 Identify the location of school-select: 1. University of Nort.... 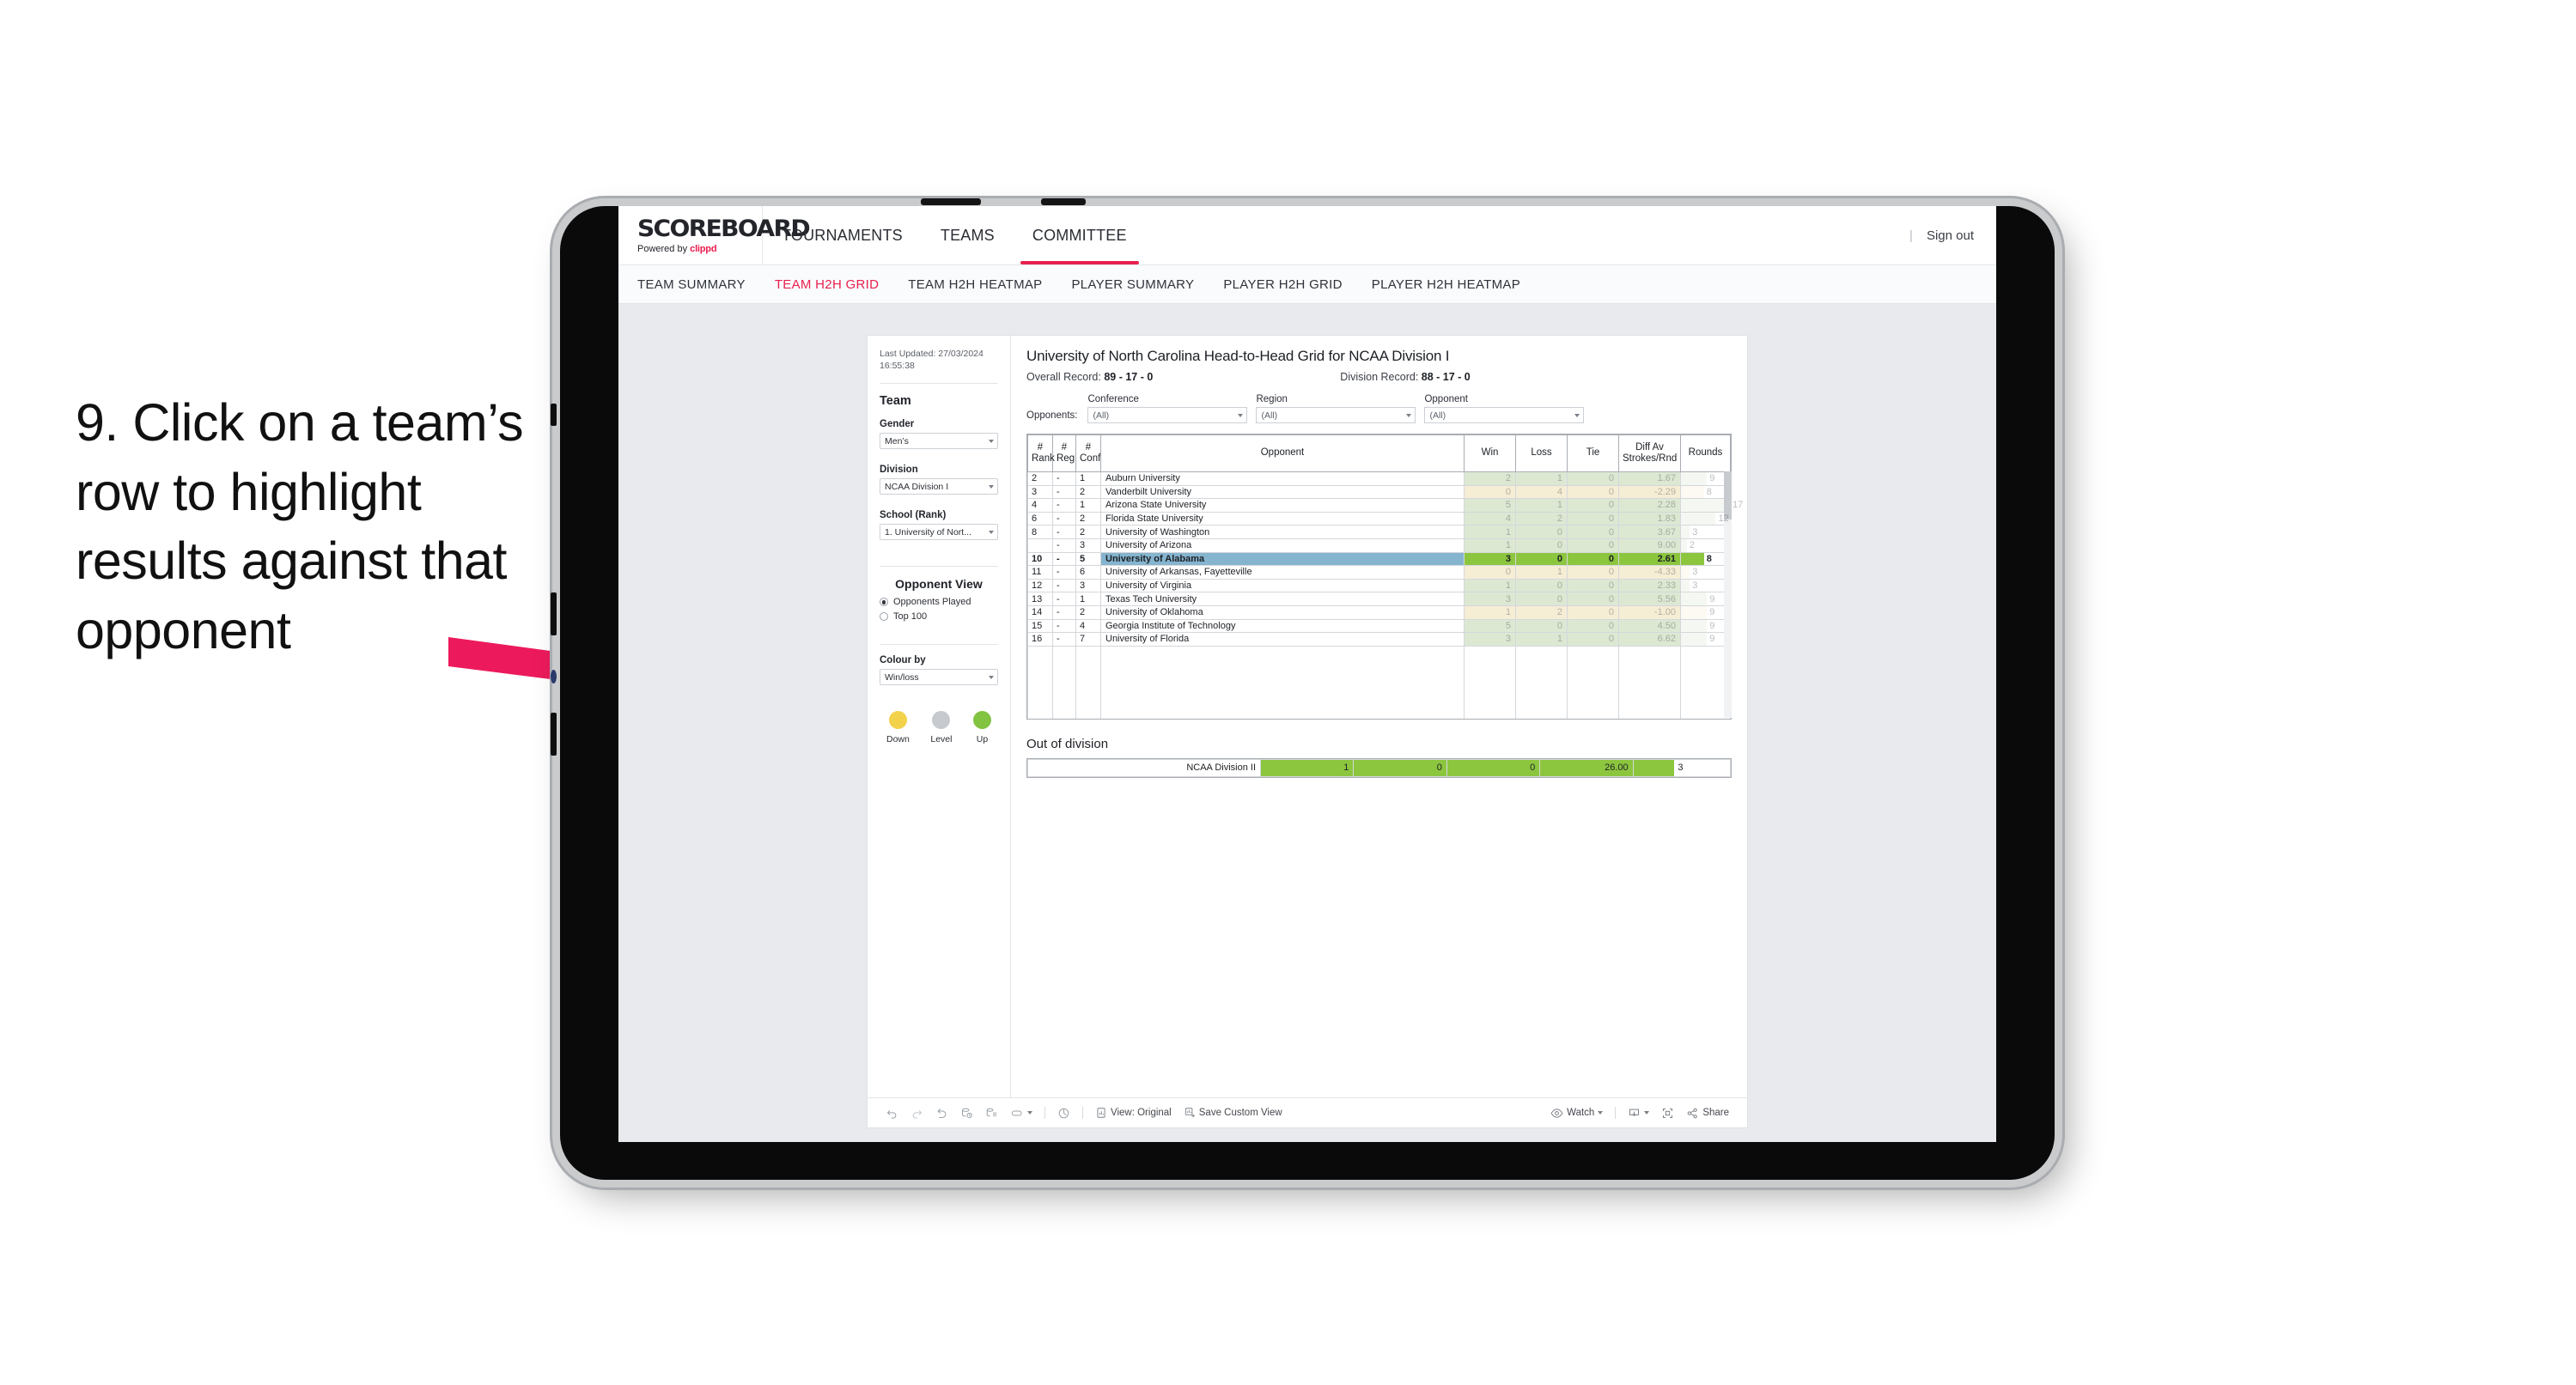
(939, 532).